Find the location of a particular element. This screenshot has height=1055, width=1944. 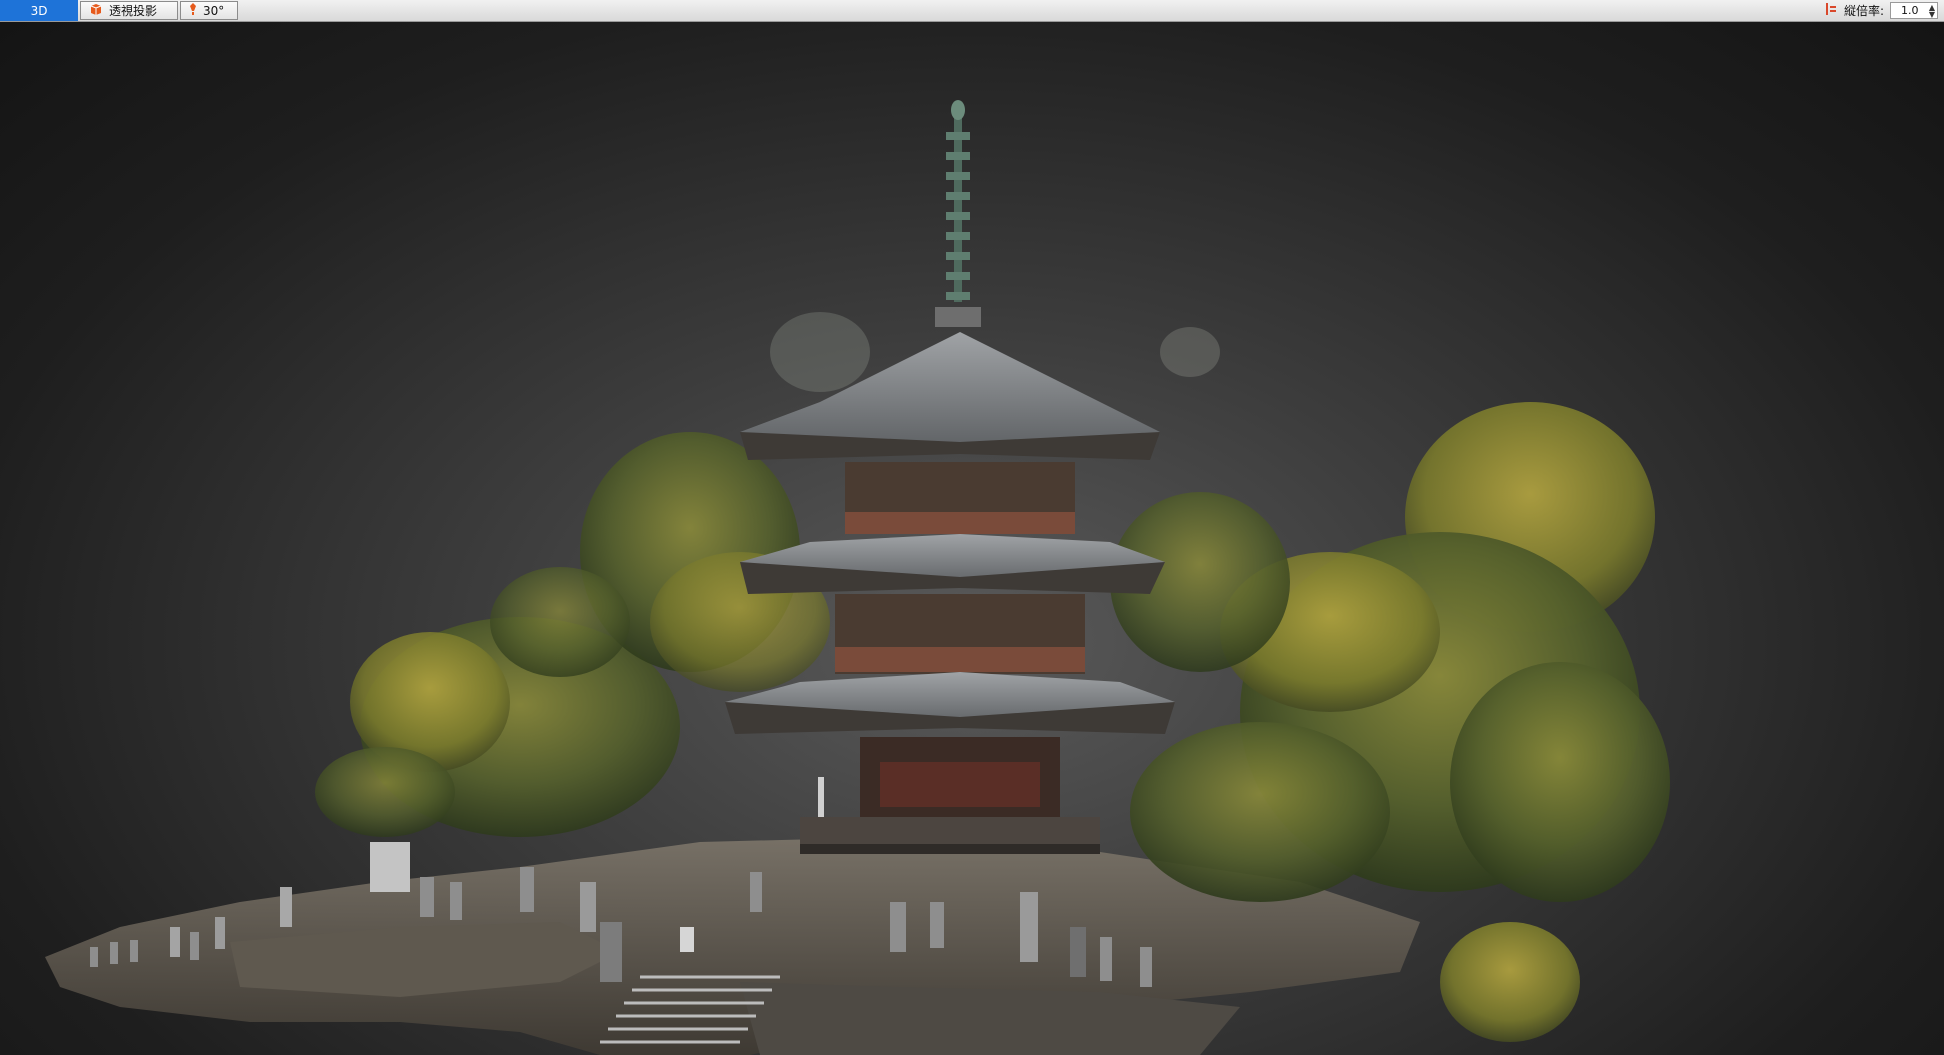

lamp-post is located at coordinates (821, 797).